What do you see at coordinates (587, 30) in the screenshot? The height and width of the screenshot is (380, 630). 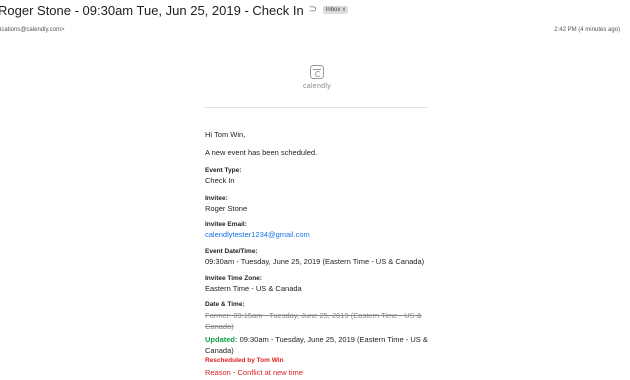 I see `message-timestamp: 2:42 PM (4 minutes ago)` at bounding box center [587, 30].